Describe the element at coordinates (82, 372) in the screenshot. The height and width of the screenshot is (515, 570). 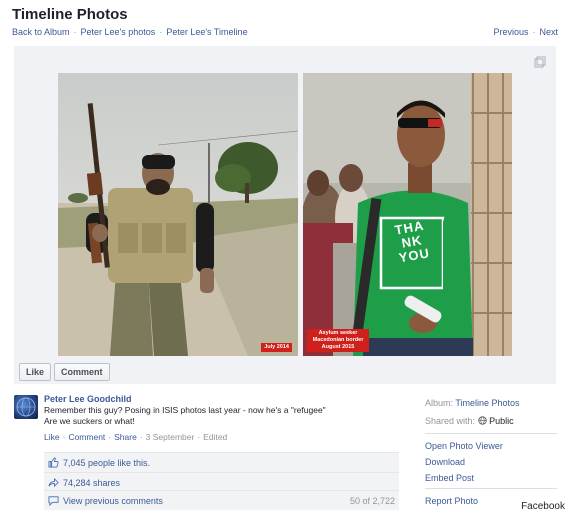
I see `comment-button: Comment` at that location.